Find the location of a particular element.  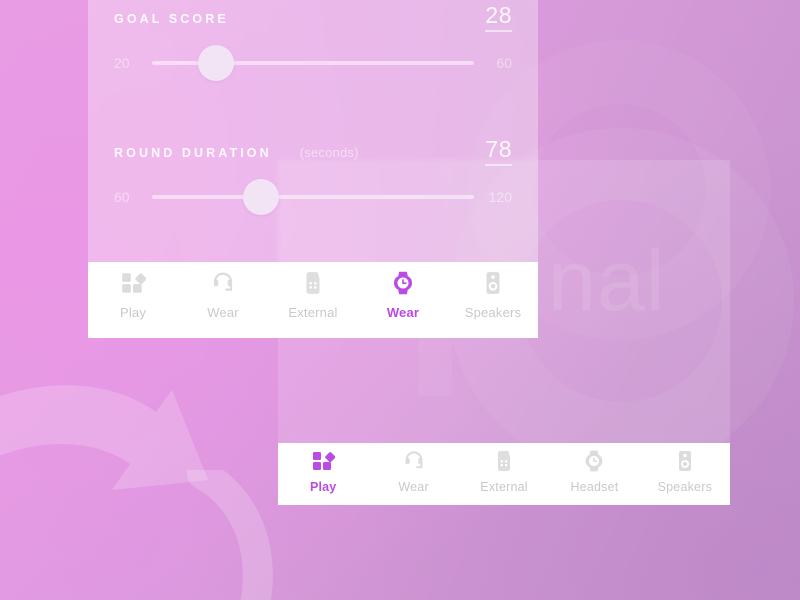

slider-track is located at coordinates (313, 197).